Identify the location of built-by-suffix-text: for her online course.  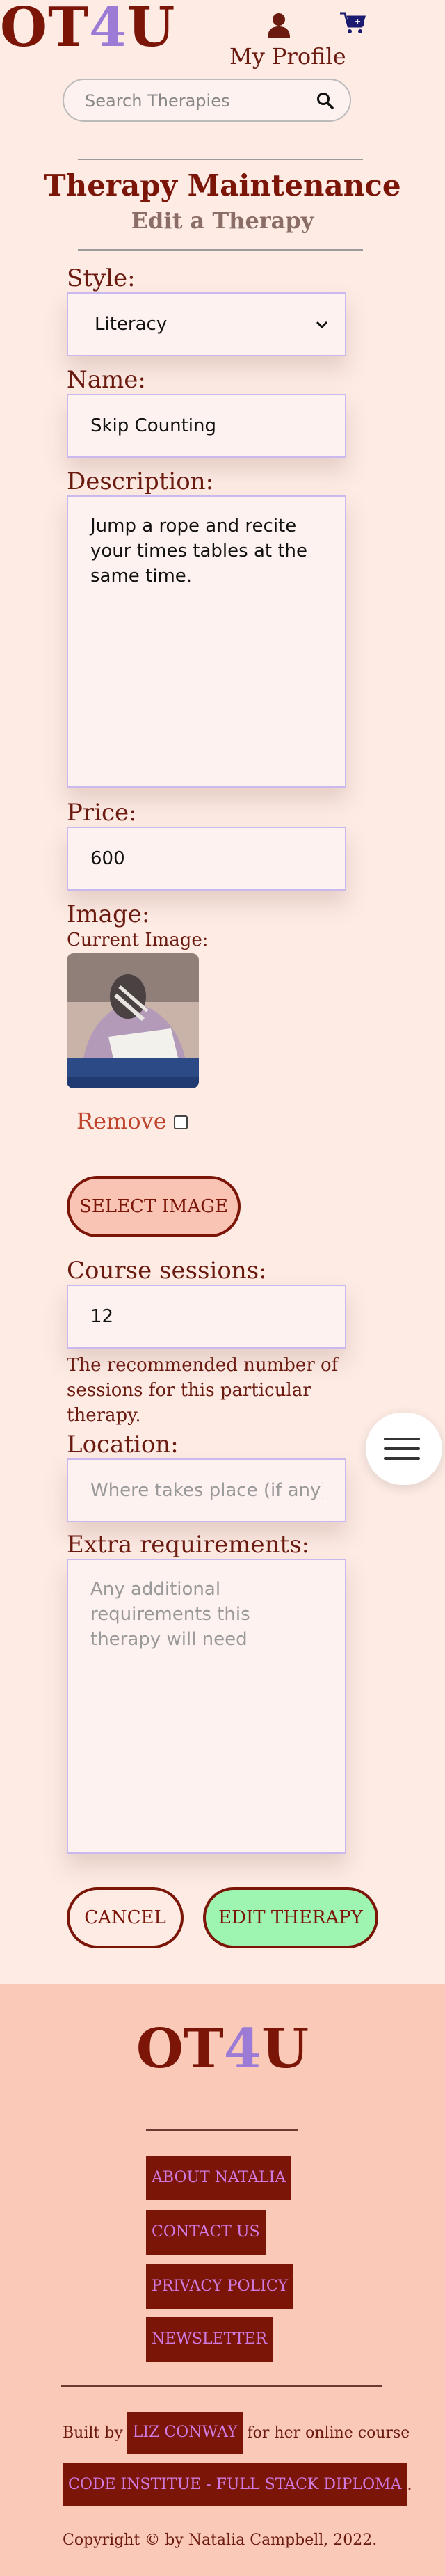
(328, 2433).